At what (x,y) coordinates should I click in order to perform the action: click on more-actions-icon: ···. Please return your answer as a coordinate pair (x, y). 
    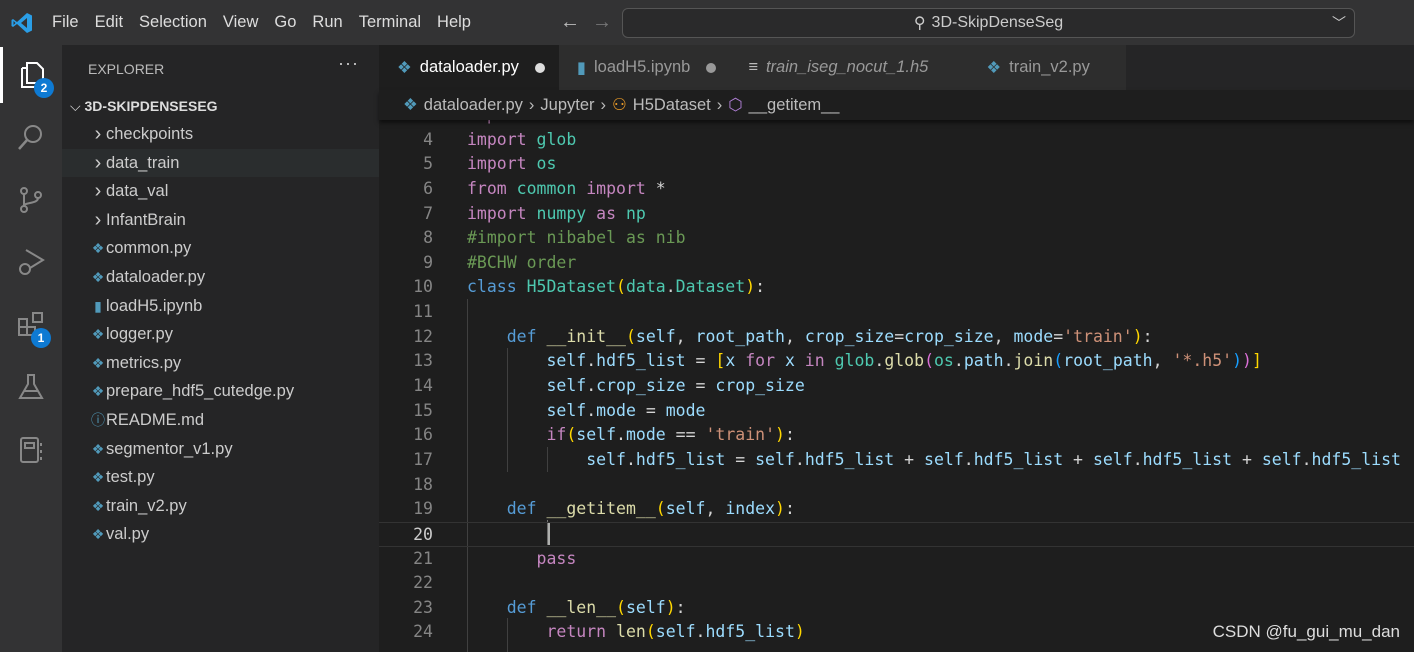
    Looking at the image, I should click on (348, 63).